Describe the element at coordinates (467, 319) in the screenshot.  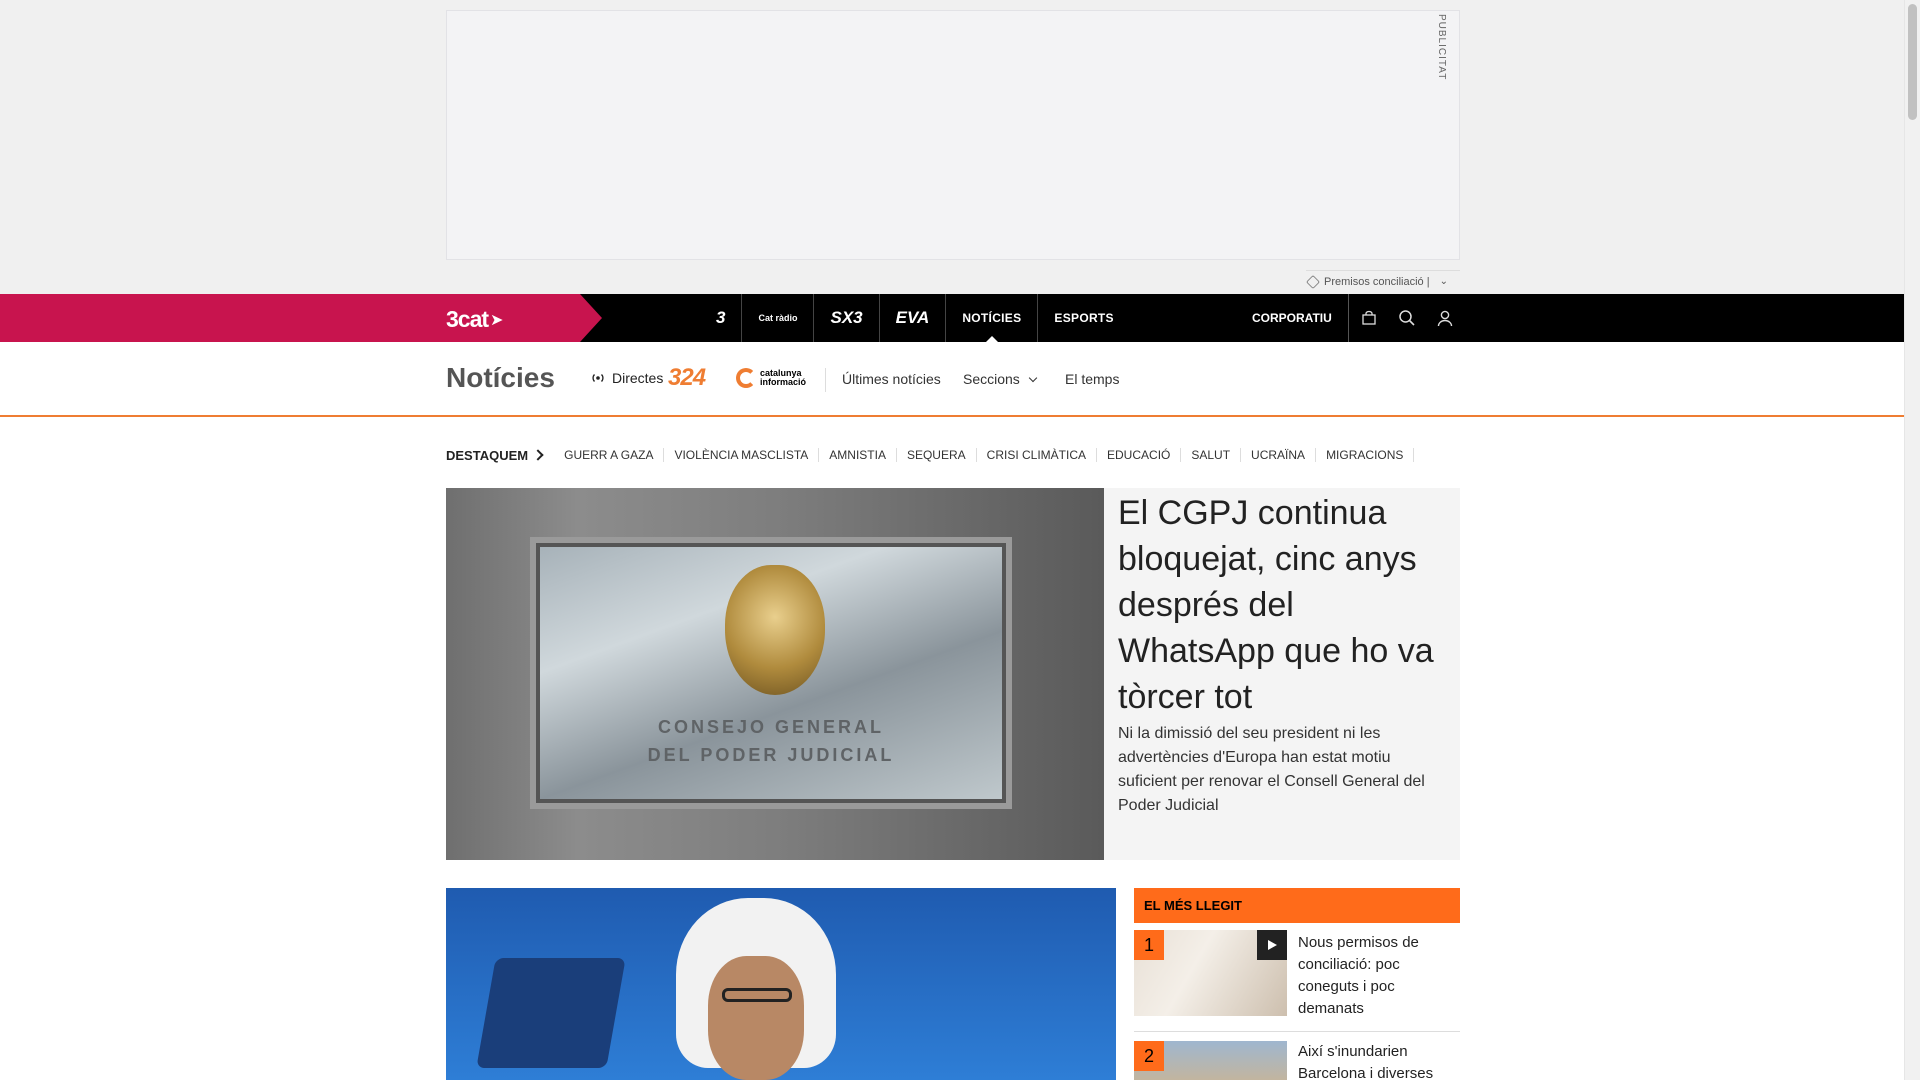
I see `brand-logo-text: 3cat` at that location.